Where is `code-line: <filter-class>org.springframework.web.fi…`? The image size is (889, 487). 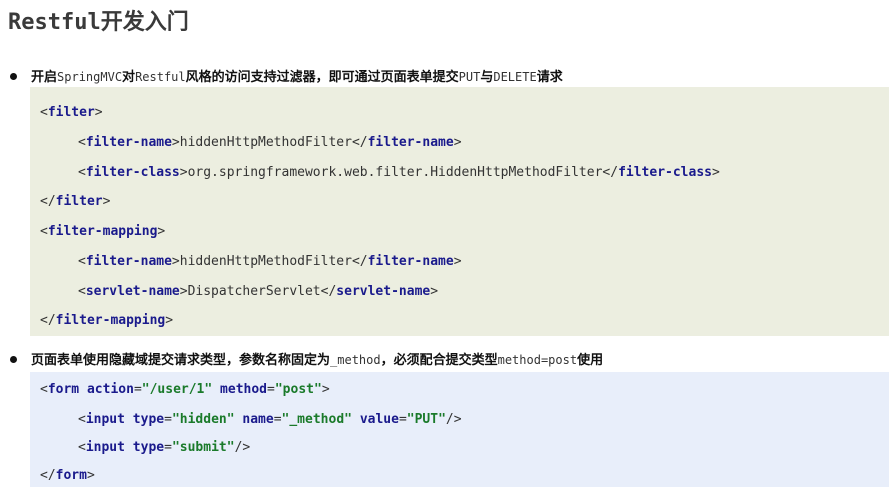 code-line: <filter-class>org.springframework.web.fi… is located at coordinates (399, 172).